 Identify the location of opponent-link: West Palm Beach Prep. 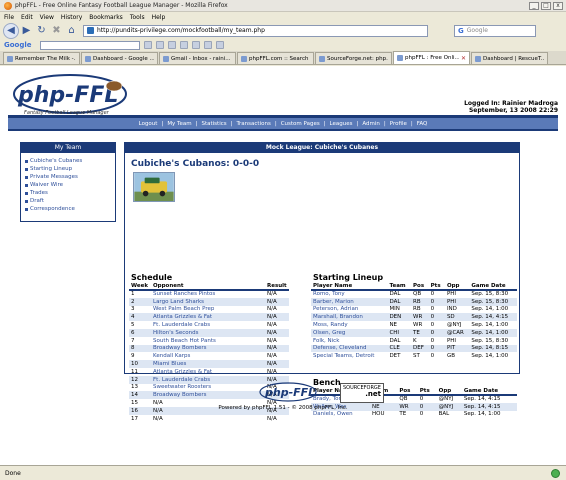
(208, 310).